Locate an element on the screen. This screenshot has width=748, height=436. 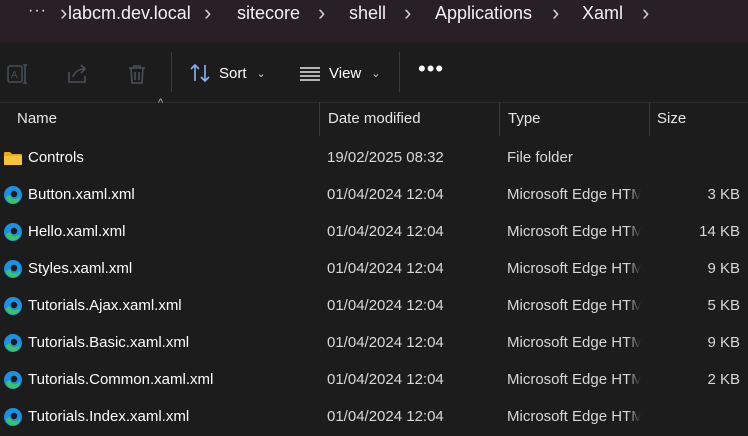
file-name: Styles.xaml.xml is located at coordinates (80, 268).